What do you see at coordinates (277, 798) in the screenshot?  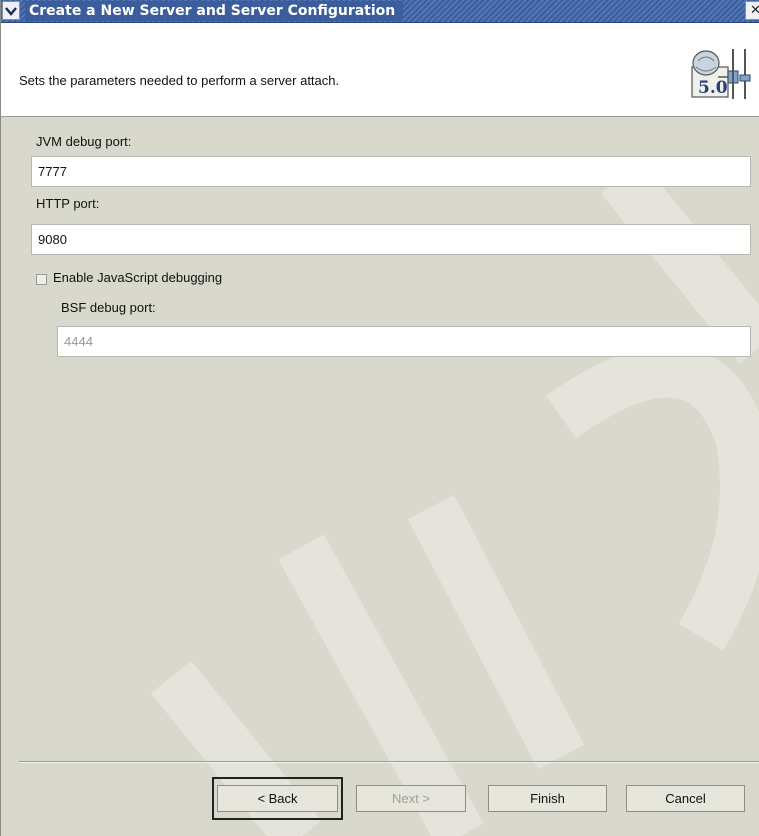 I see `back-button: < Back` at bounding box center [277, 798].